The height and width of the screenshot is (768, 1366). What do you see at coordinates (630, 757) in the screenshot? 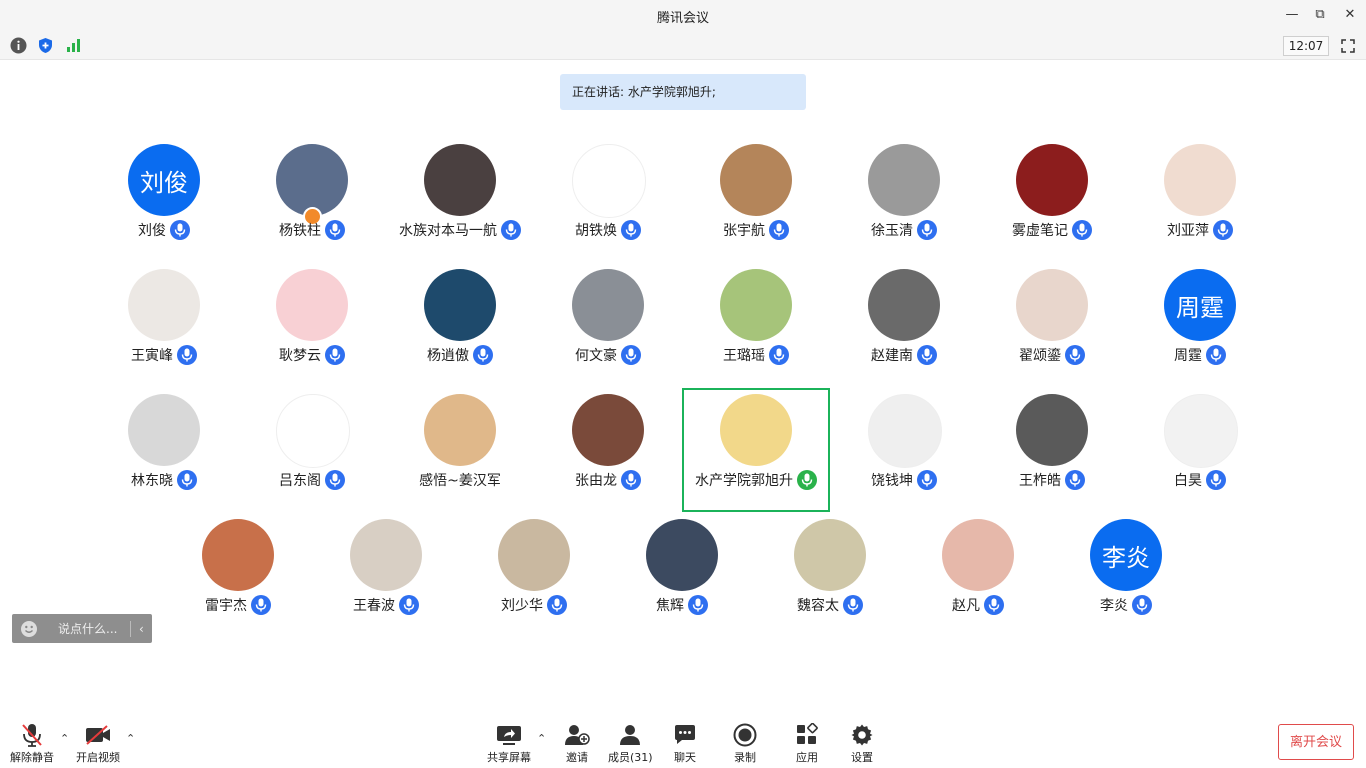
I see `members-label: 成员(31)` at bounding box center [630, 757].